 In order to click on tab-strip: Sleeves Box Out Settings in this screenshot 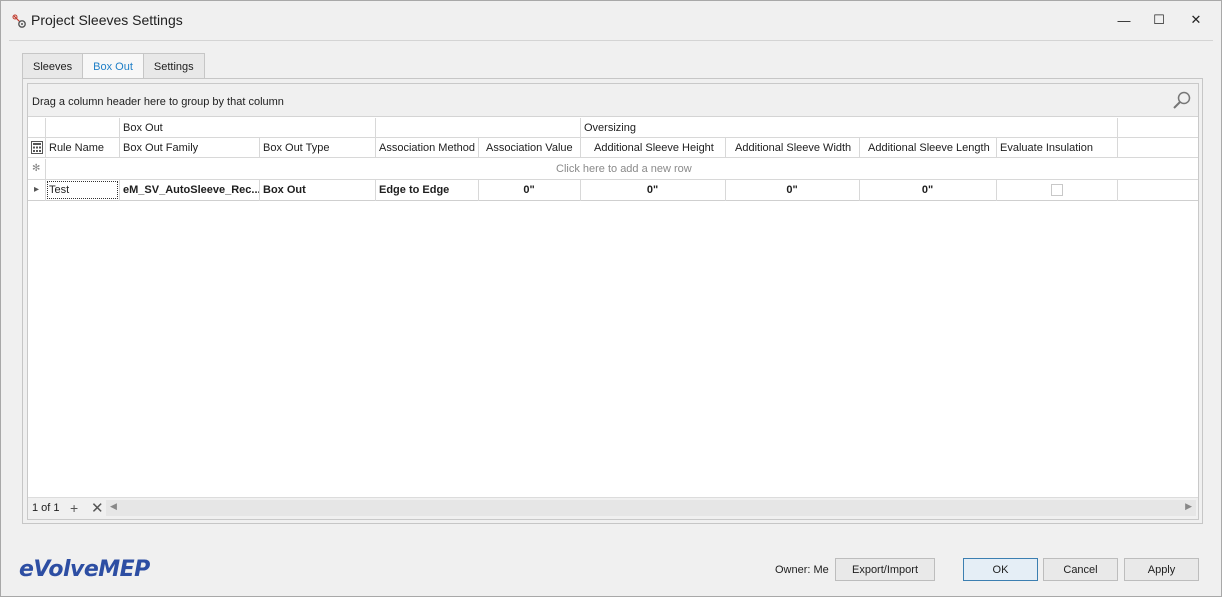, I will do `click(113, 66)`.